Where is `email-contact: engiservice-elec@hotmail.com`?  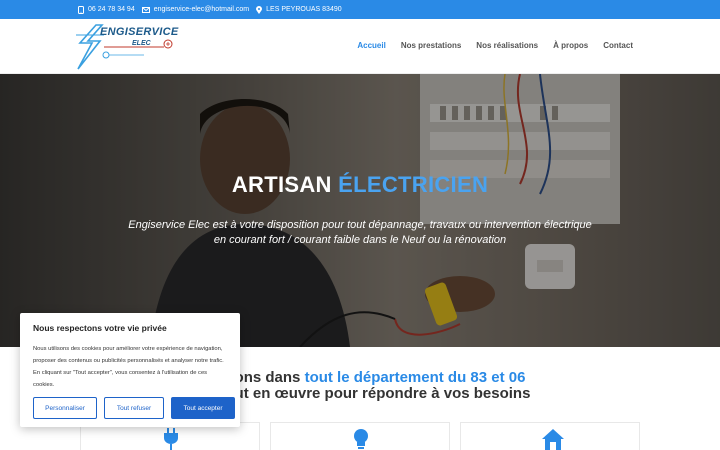
email-contact: engiservice-elec@hotmail.com is located at coordinates (195, 9).